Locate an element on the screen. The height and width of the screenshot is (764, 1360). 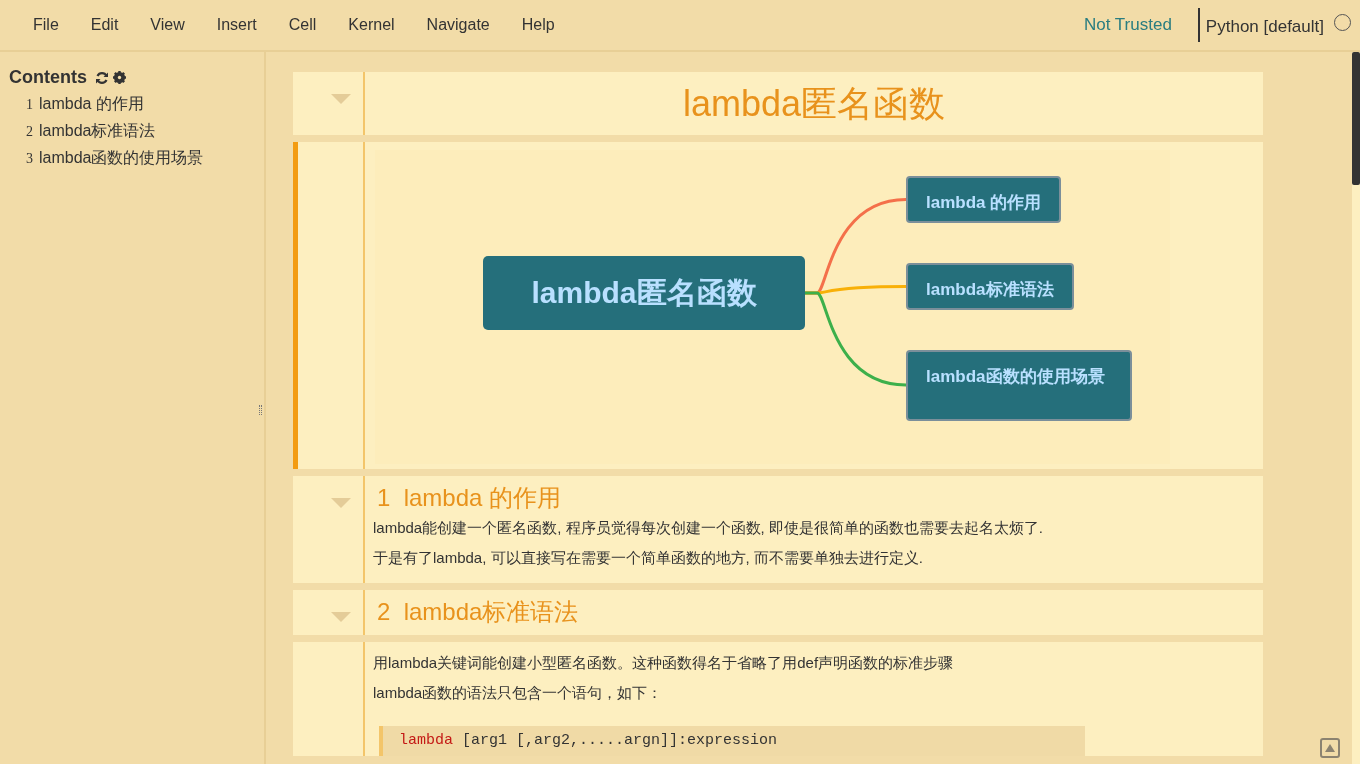
toc-item: 3 lambda函数的使用场景 is located at coordinates (109, 158).